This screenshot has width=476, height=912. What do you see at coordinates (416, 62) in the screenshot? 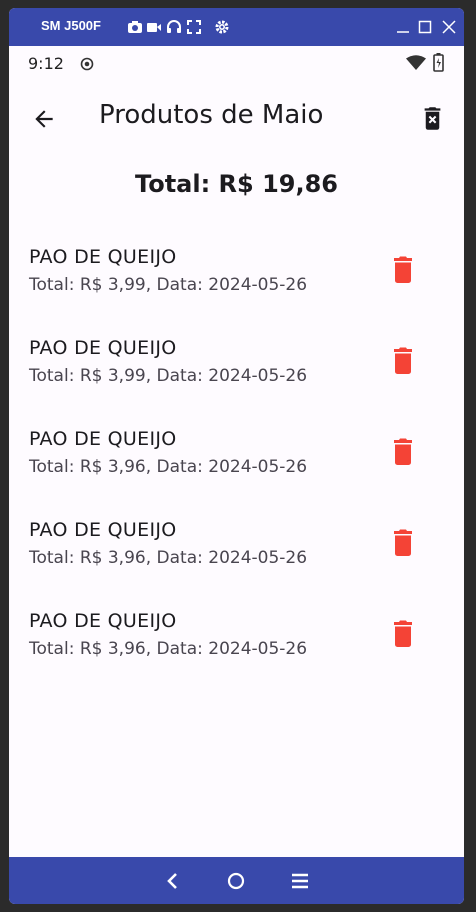
I see `wifi-icon` at bounding box center [416, 62].